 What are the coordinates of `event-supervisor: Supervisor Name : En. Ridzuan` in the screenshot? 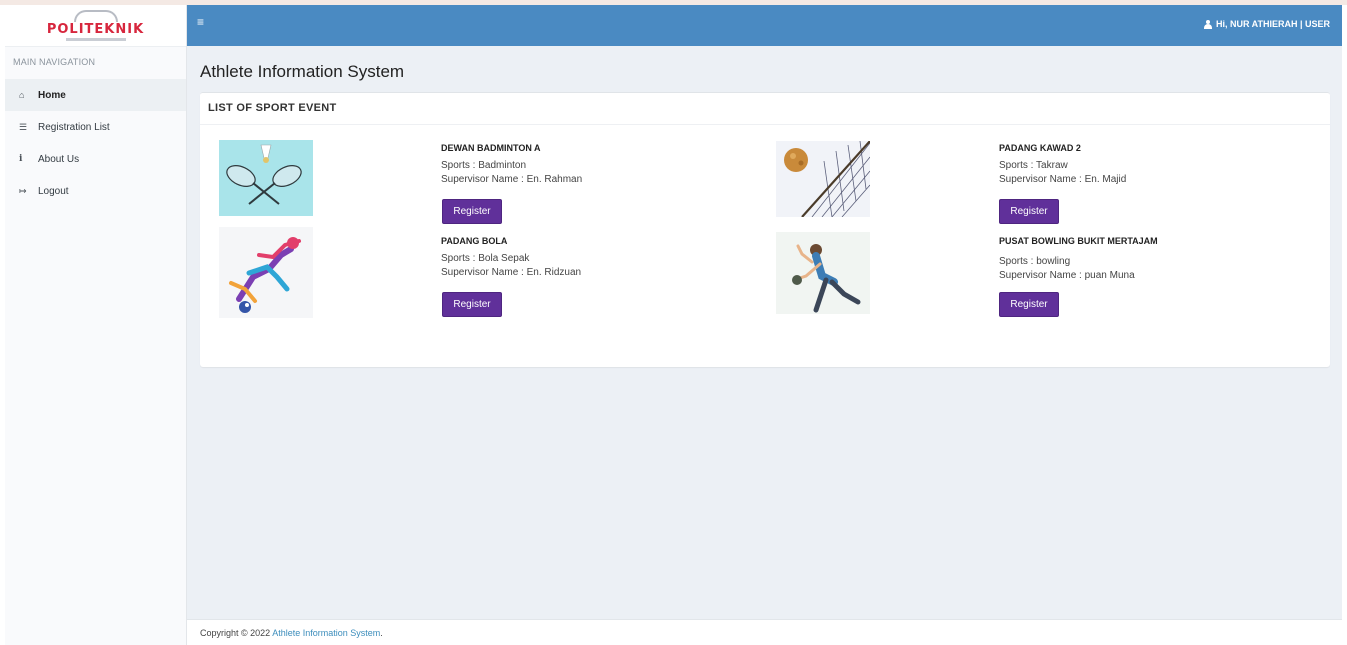 It's located at (511, 272).